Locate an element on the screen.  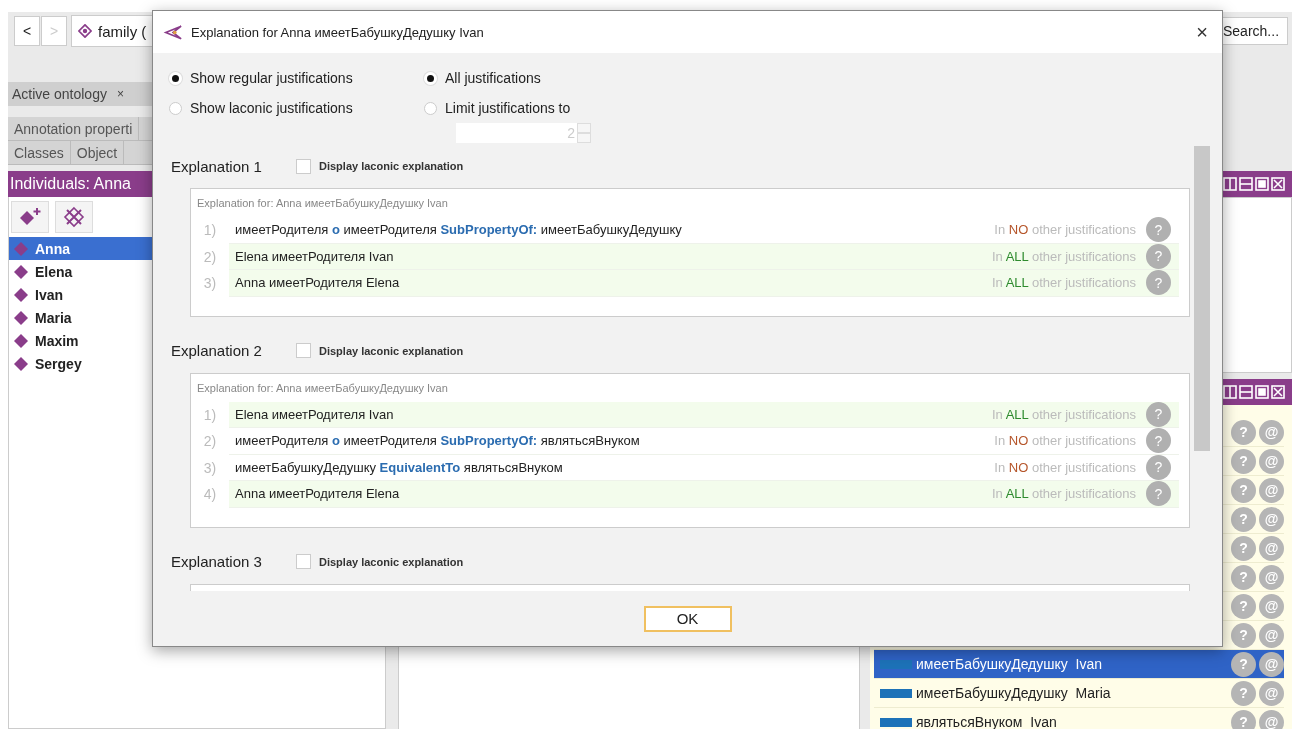
axiom-text: имеетРодителя o имеетРодителя SubPropertyOf: являтьсяВнуком is located at coordinates (437, 441).